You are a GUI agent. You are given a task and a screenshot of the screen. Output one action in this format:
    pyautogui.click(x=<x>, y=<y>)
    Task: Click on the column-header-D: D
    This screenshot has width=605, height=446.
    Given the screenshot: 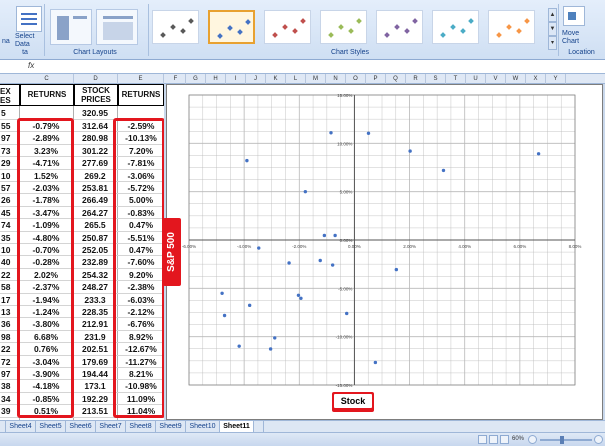 What is the action you would take?
    pyautogui.click(x=96, y=79)
    